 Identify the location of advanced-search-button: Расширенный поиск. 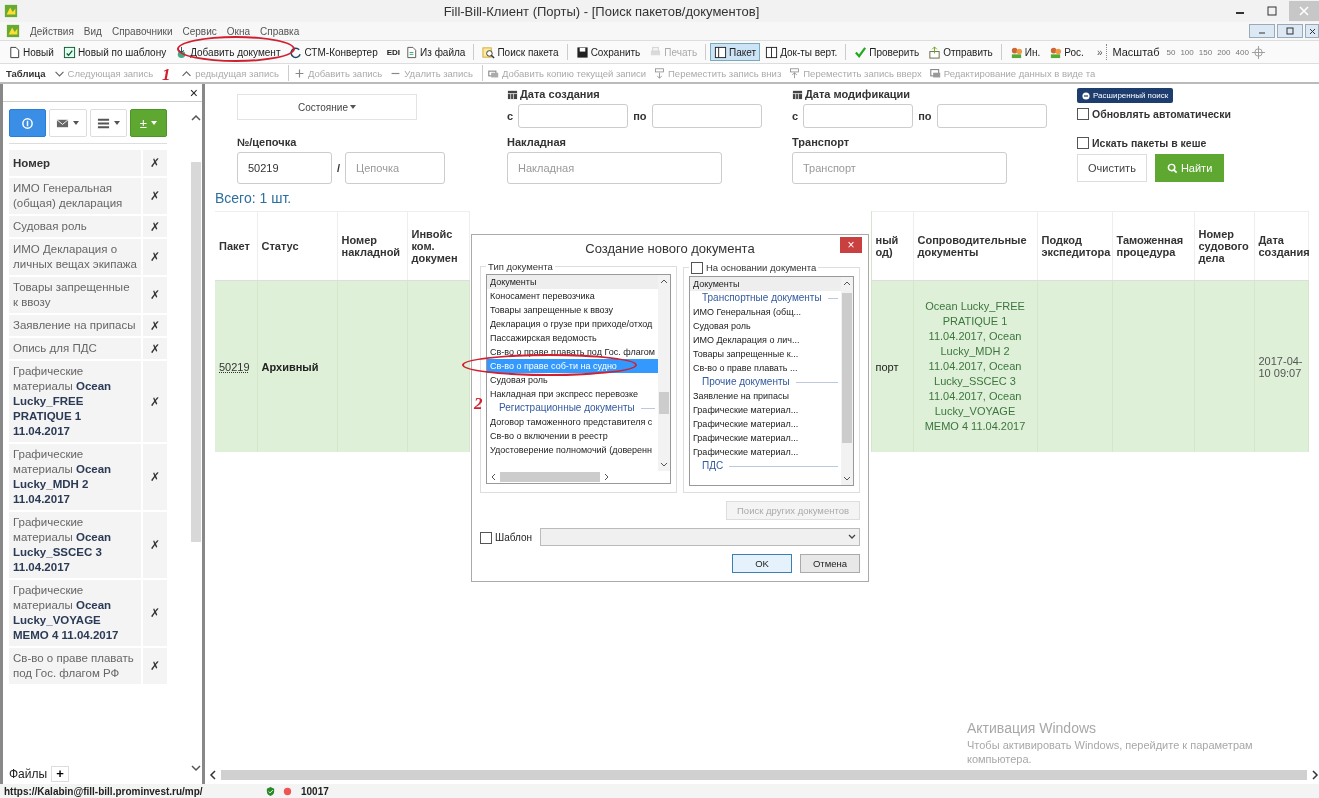
(1125, 95).